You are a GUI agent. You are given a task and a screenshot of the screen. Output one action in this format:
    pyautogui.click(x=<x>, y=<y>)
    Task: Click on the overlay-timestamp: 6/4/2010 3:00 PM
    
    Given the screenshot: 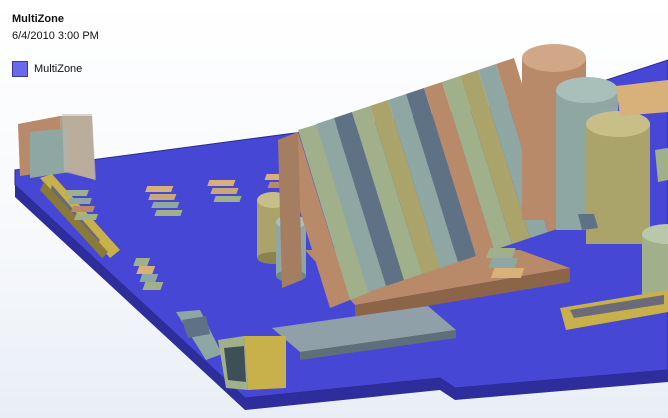 What is the action you would take?
    pyautogui.click(x=55, y=36)
    